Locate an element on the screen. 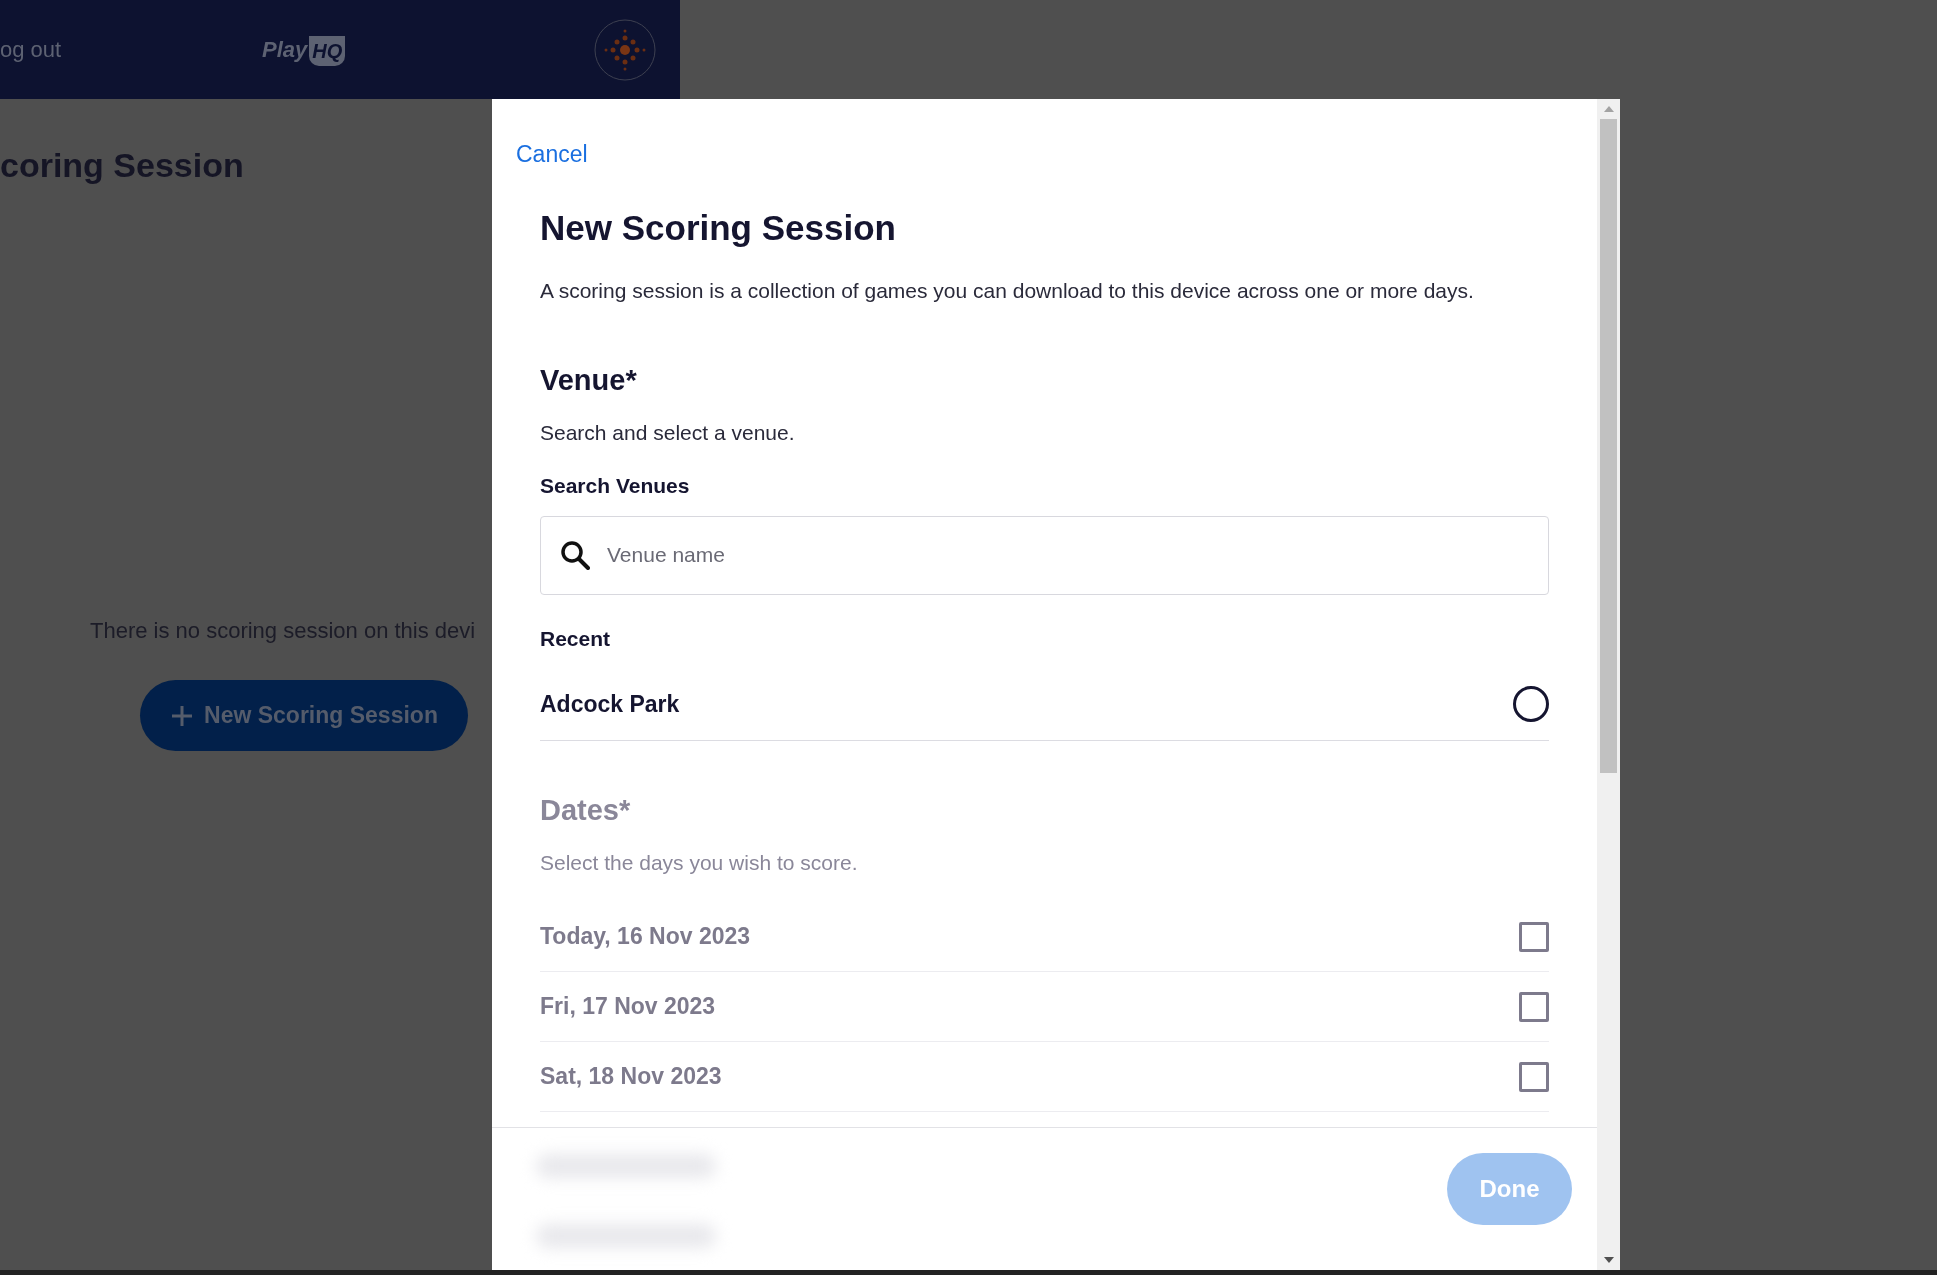 The image size is (1937, 1275). section-heading: Dates* is located at coordinates (586, 810).